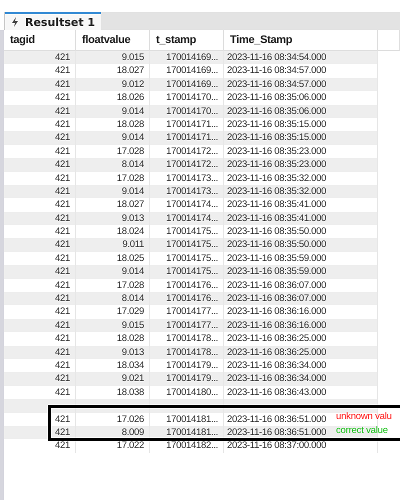 Image resolution: width=400 pixels, height=500 pixels. What do you see at coordinates (301, 379) in the screenshot?
I see `table-cell: 2023-11-16 08:36:34.000` at bounding box center [301, 379].